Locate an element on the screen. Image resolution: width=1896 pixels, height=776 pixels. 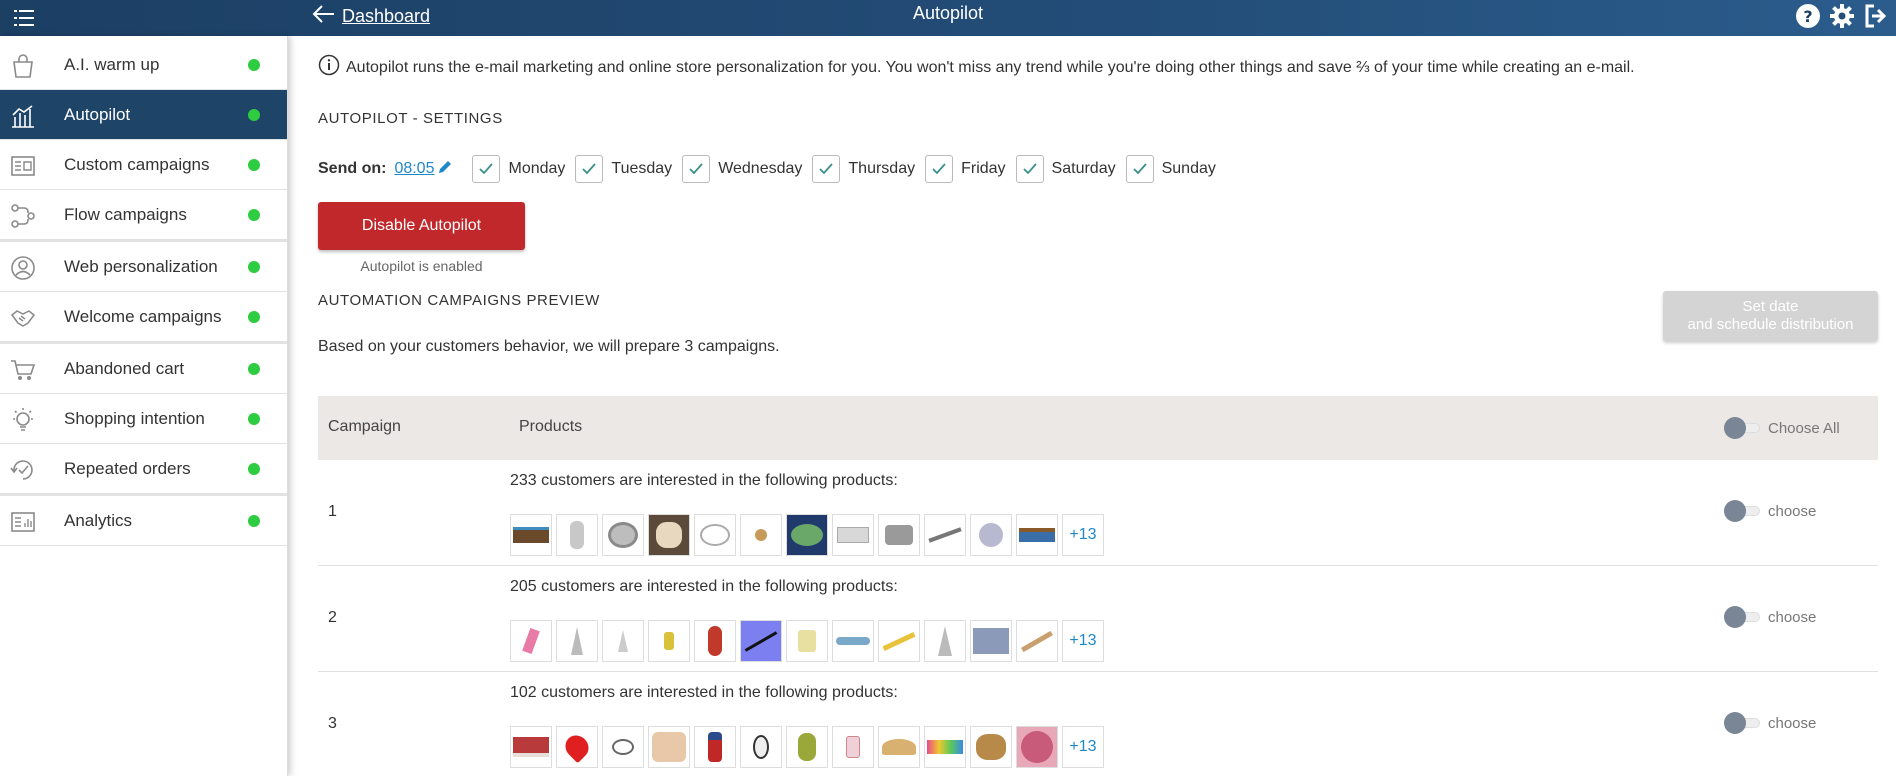
menu-icon is located at coordinates (24, 18).